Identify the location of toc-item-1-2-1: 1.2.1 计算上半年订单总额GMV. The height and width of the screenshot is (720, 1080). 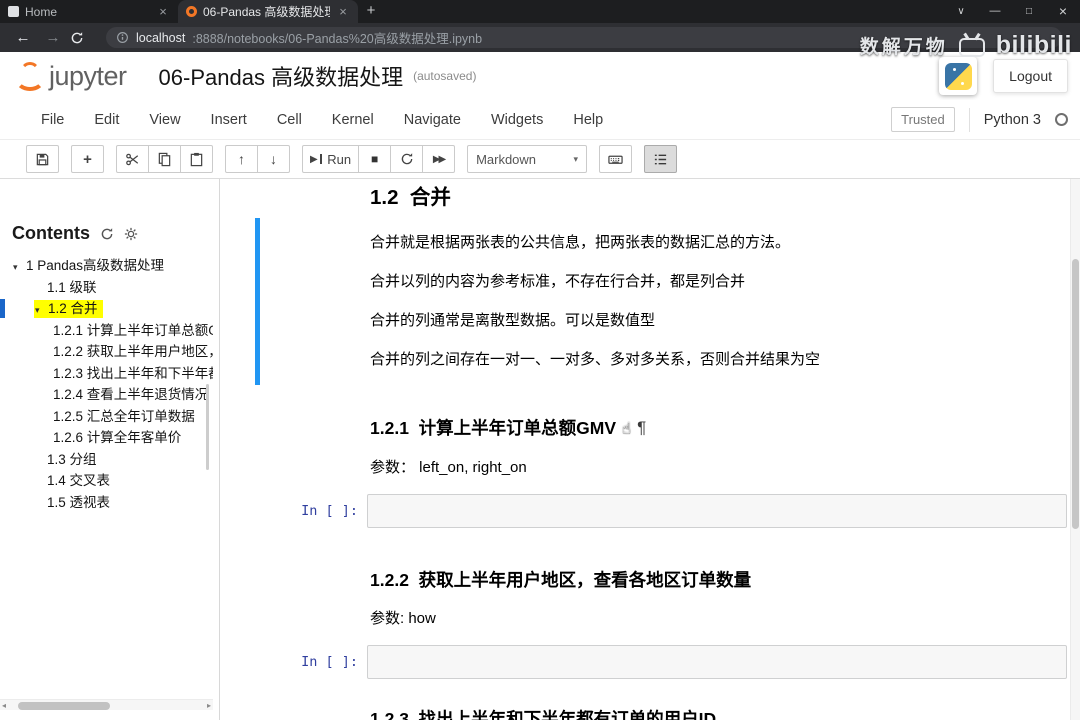
(106, 331).